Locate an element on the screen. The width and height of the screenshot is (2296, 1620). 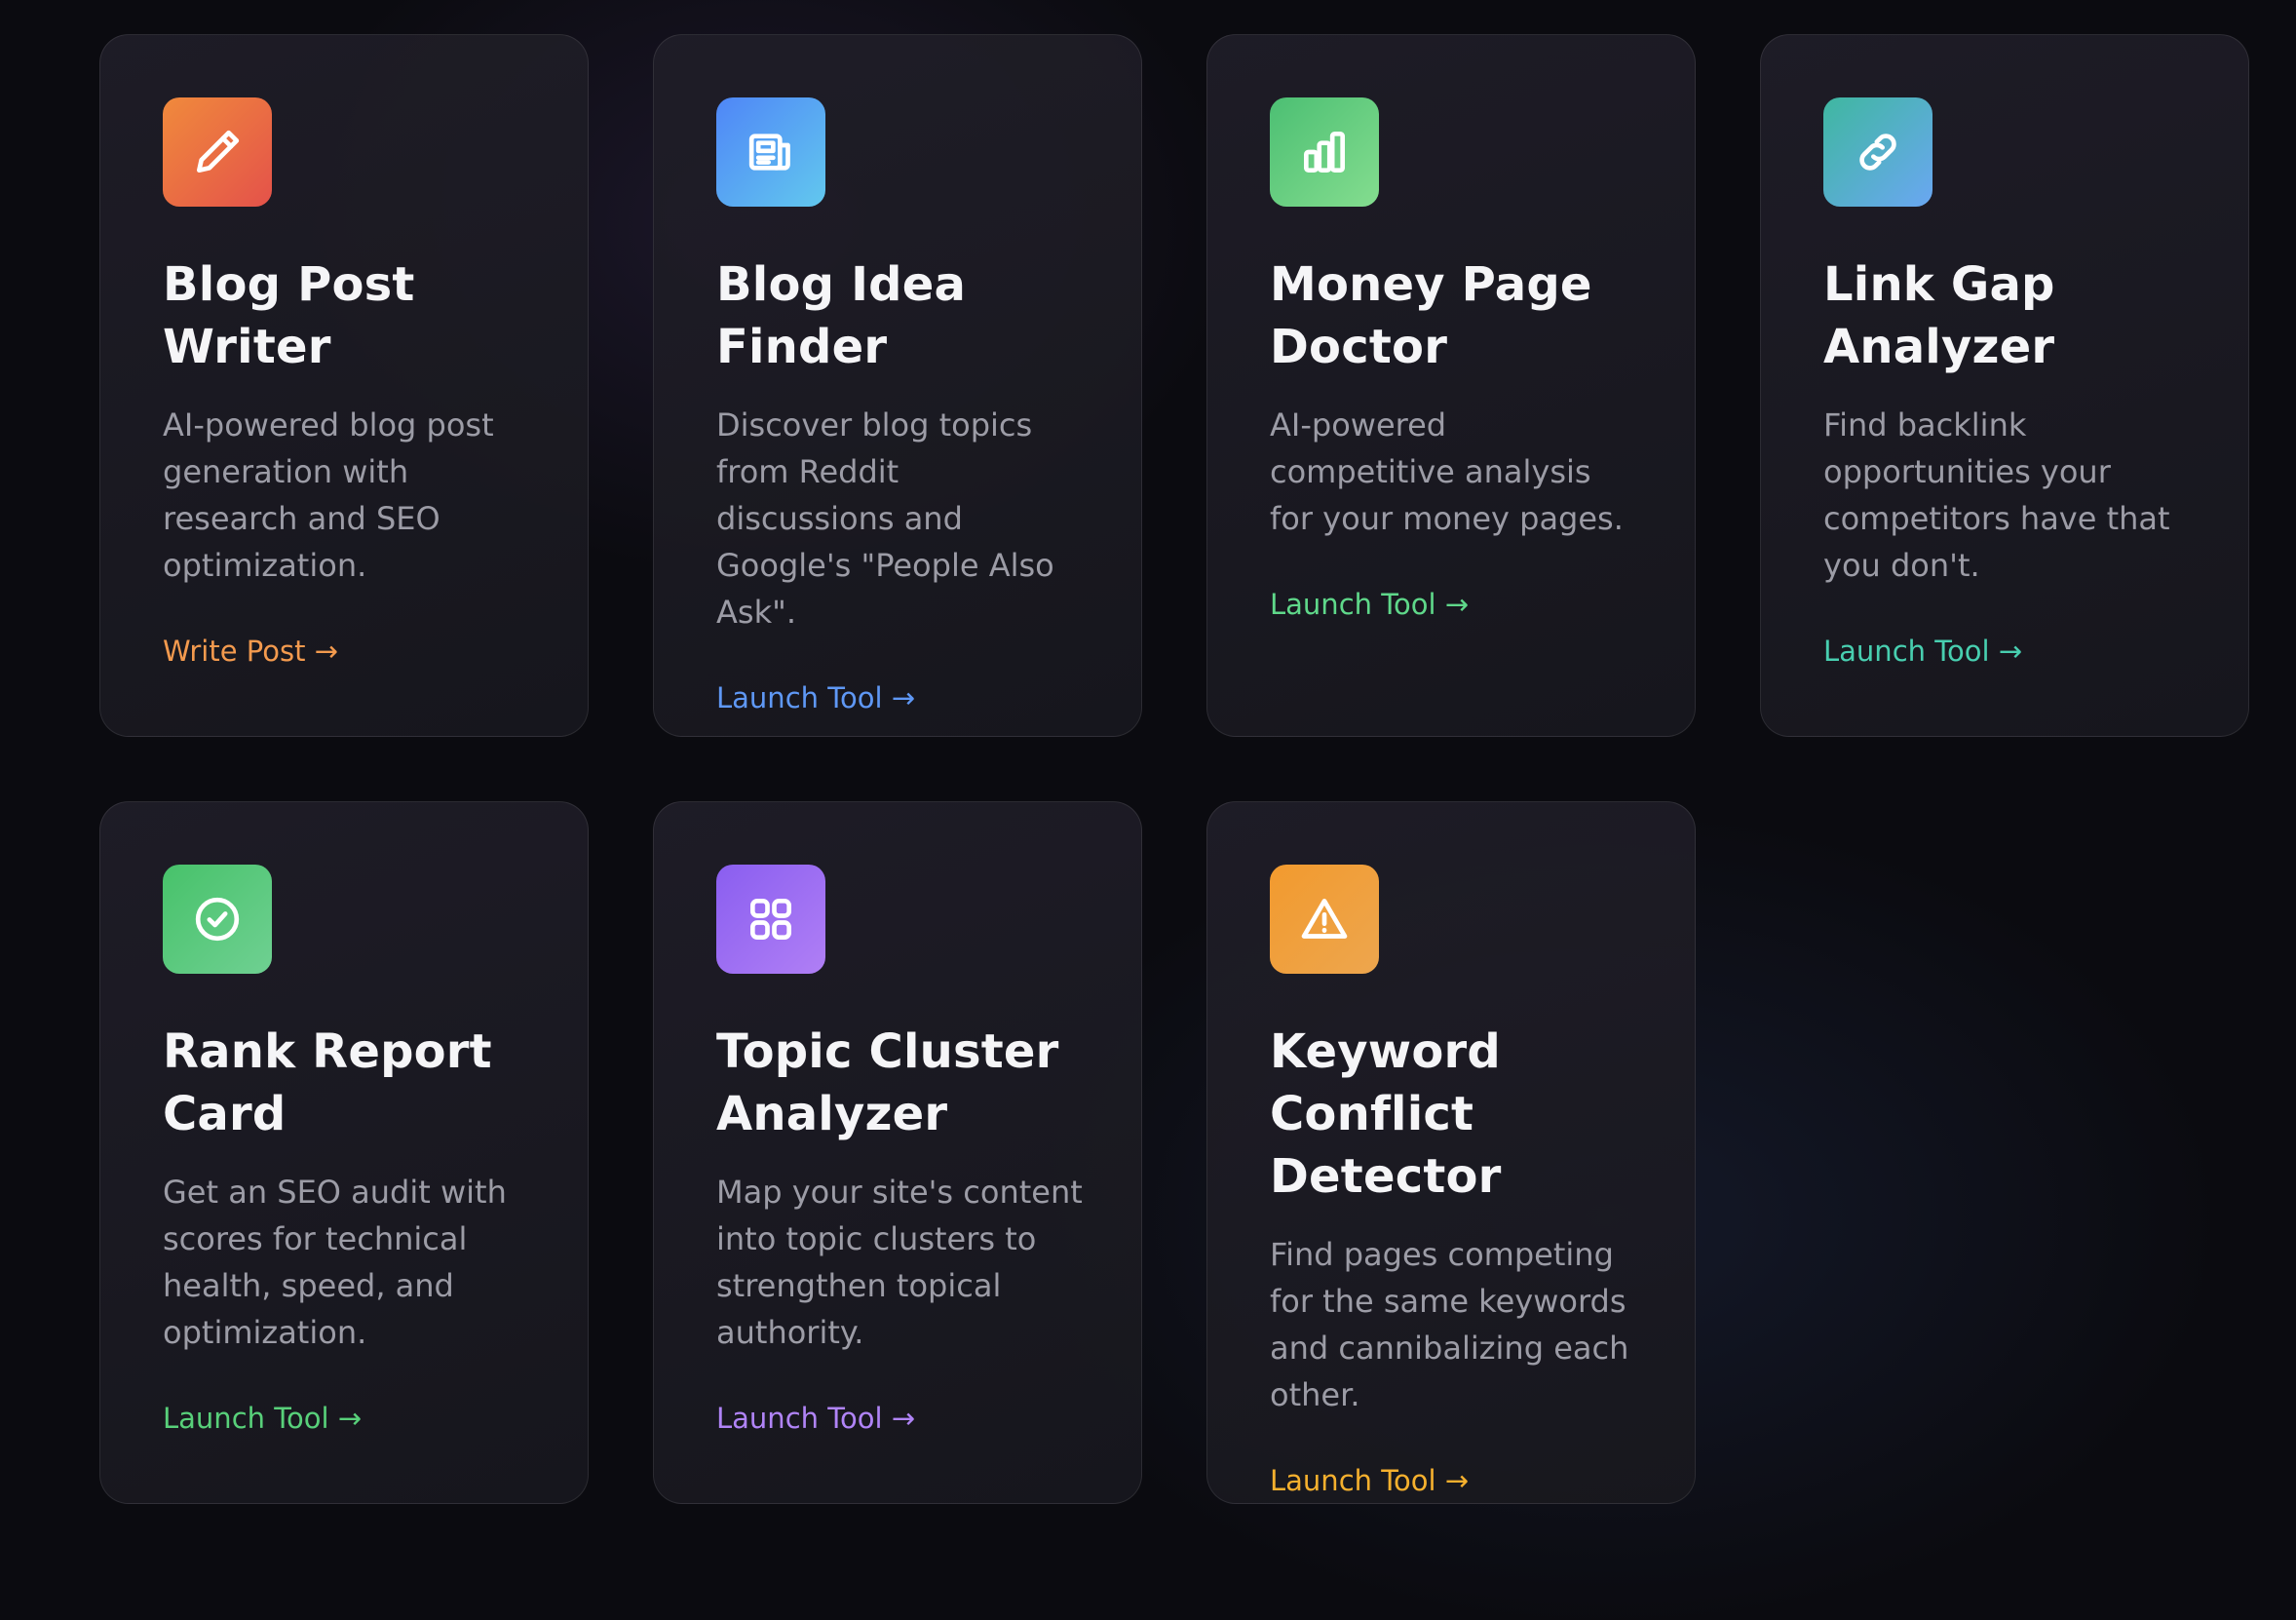
card-title: Money Page Doctor is located at coordinates (1431, 315).